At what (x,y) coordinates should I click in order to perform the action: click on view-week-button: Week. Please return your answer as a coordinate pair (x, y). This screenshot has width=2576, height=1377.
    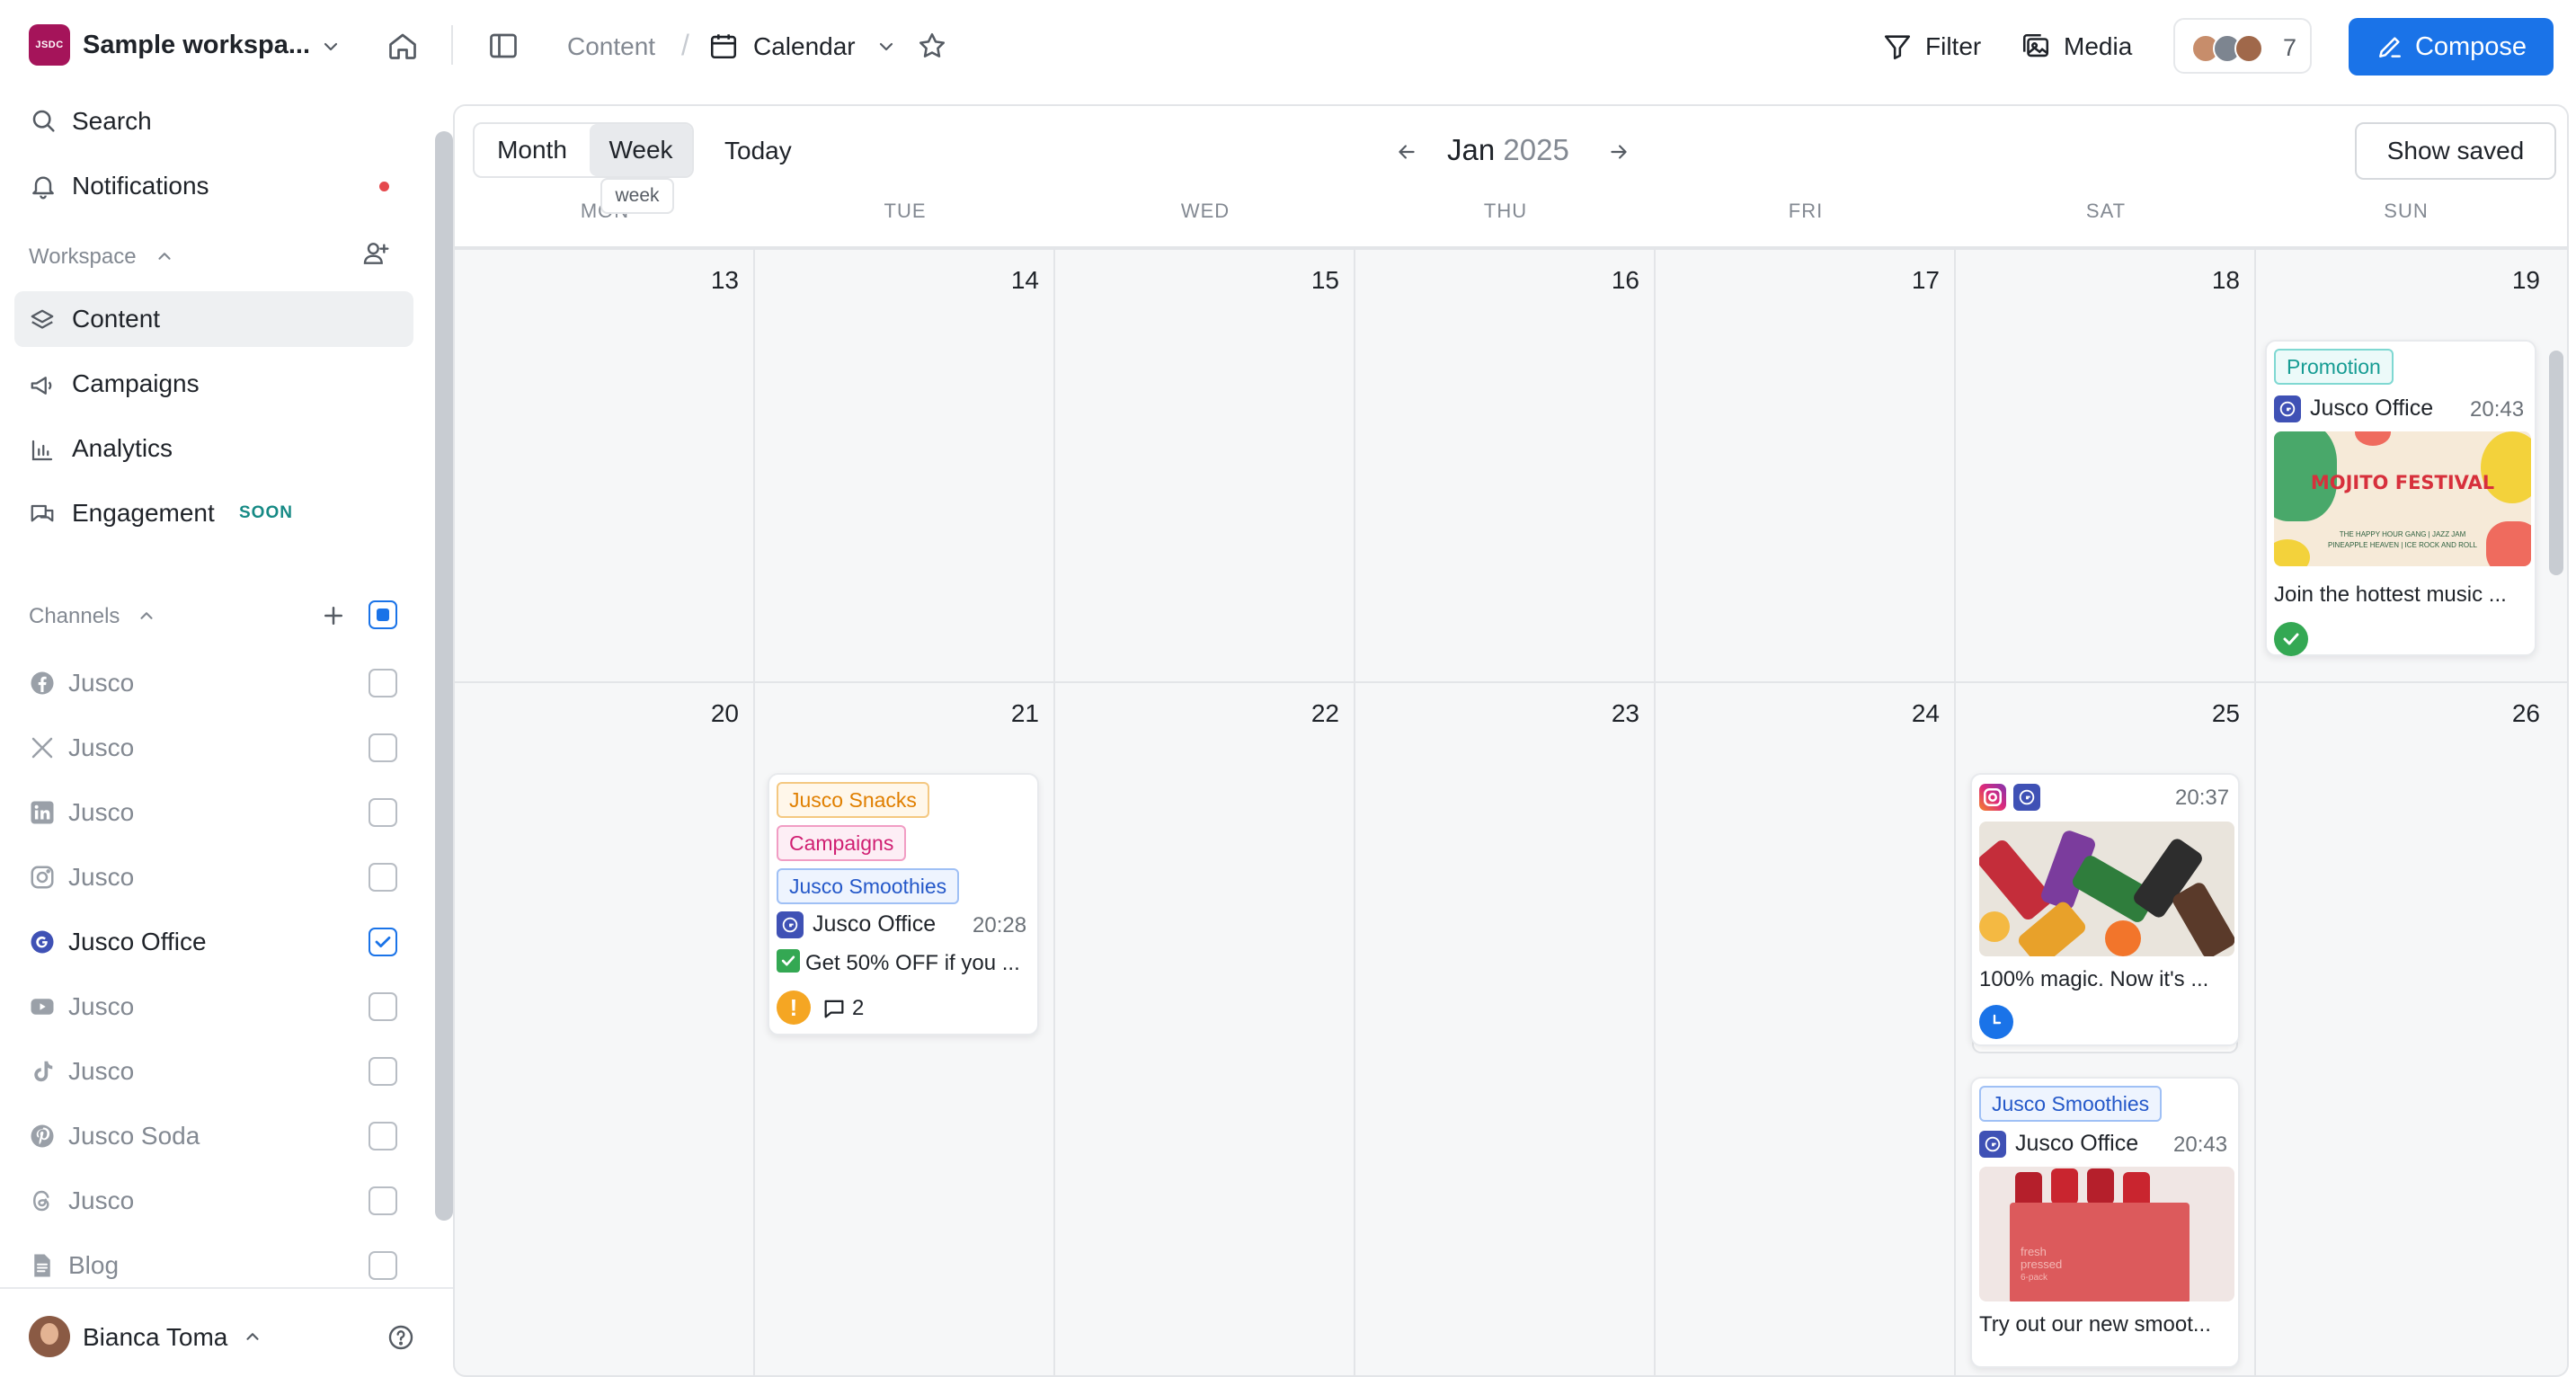
    Looking at the image, I should click on (641, 150).